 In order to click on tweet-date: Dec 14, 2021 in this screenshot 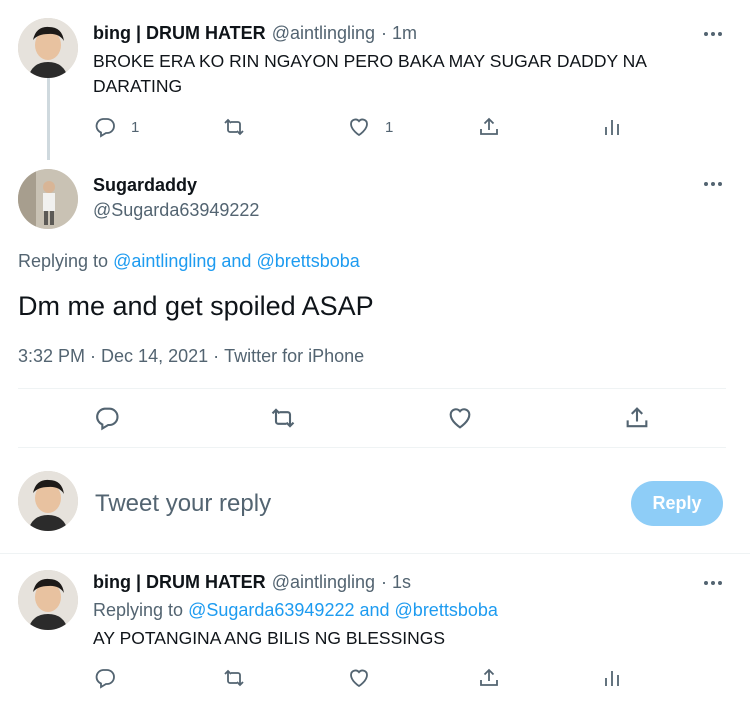, I will do `click(154, 356)`.